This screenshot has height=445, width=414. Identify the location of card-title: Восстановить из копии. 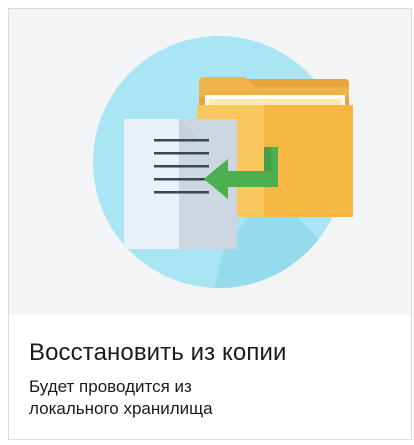
(158, 352).